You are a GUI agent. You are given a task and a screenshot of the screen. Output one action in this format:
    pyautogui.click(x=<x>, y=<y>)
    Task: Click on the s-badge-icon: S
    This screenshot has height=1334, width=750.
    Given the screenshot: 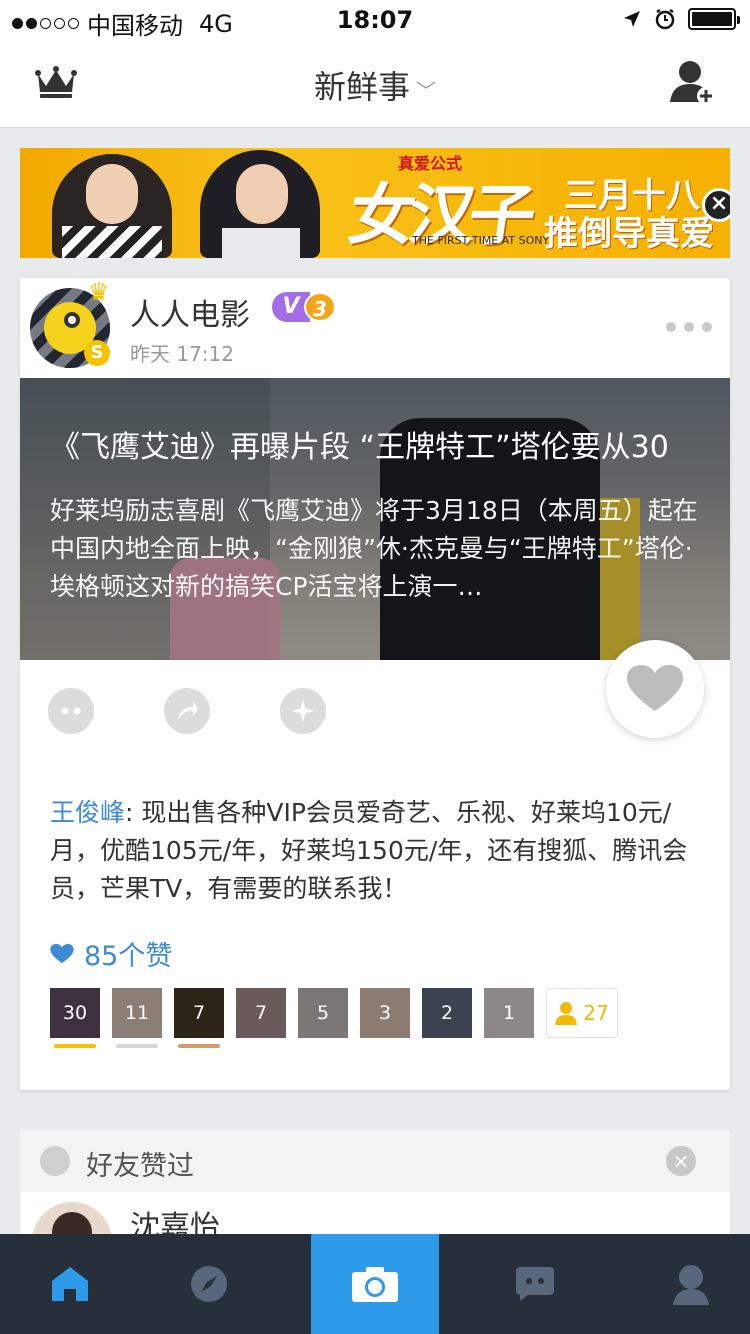 What is the action you would take?
    pyautogui.click(x=97, y=353)
    